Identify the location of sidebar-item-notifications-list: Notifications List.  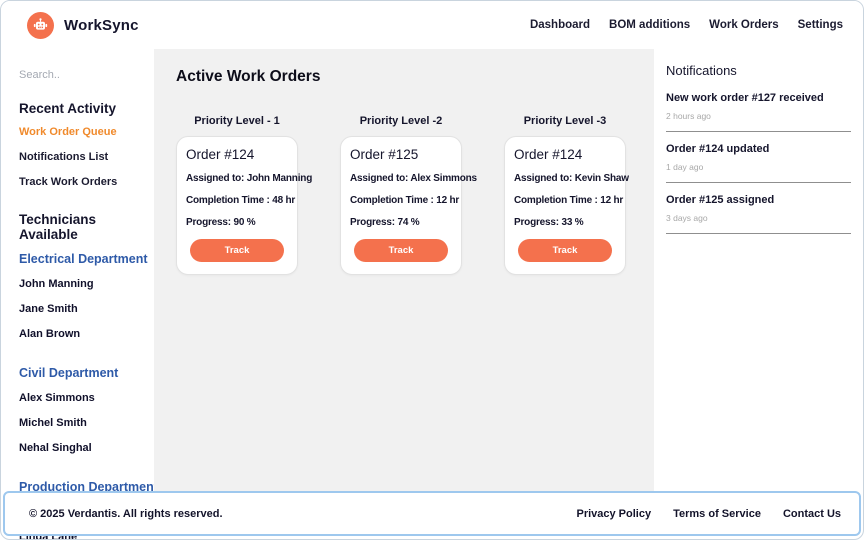
(79, 157).